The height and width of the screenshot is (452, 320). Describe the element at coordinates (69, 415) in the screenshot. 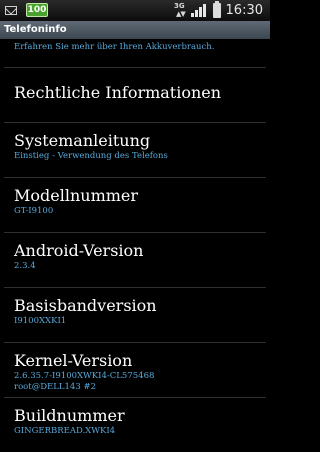

I see `list-item-title: Buildnummer` at that location.